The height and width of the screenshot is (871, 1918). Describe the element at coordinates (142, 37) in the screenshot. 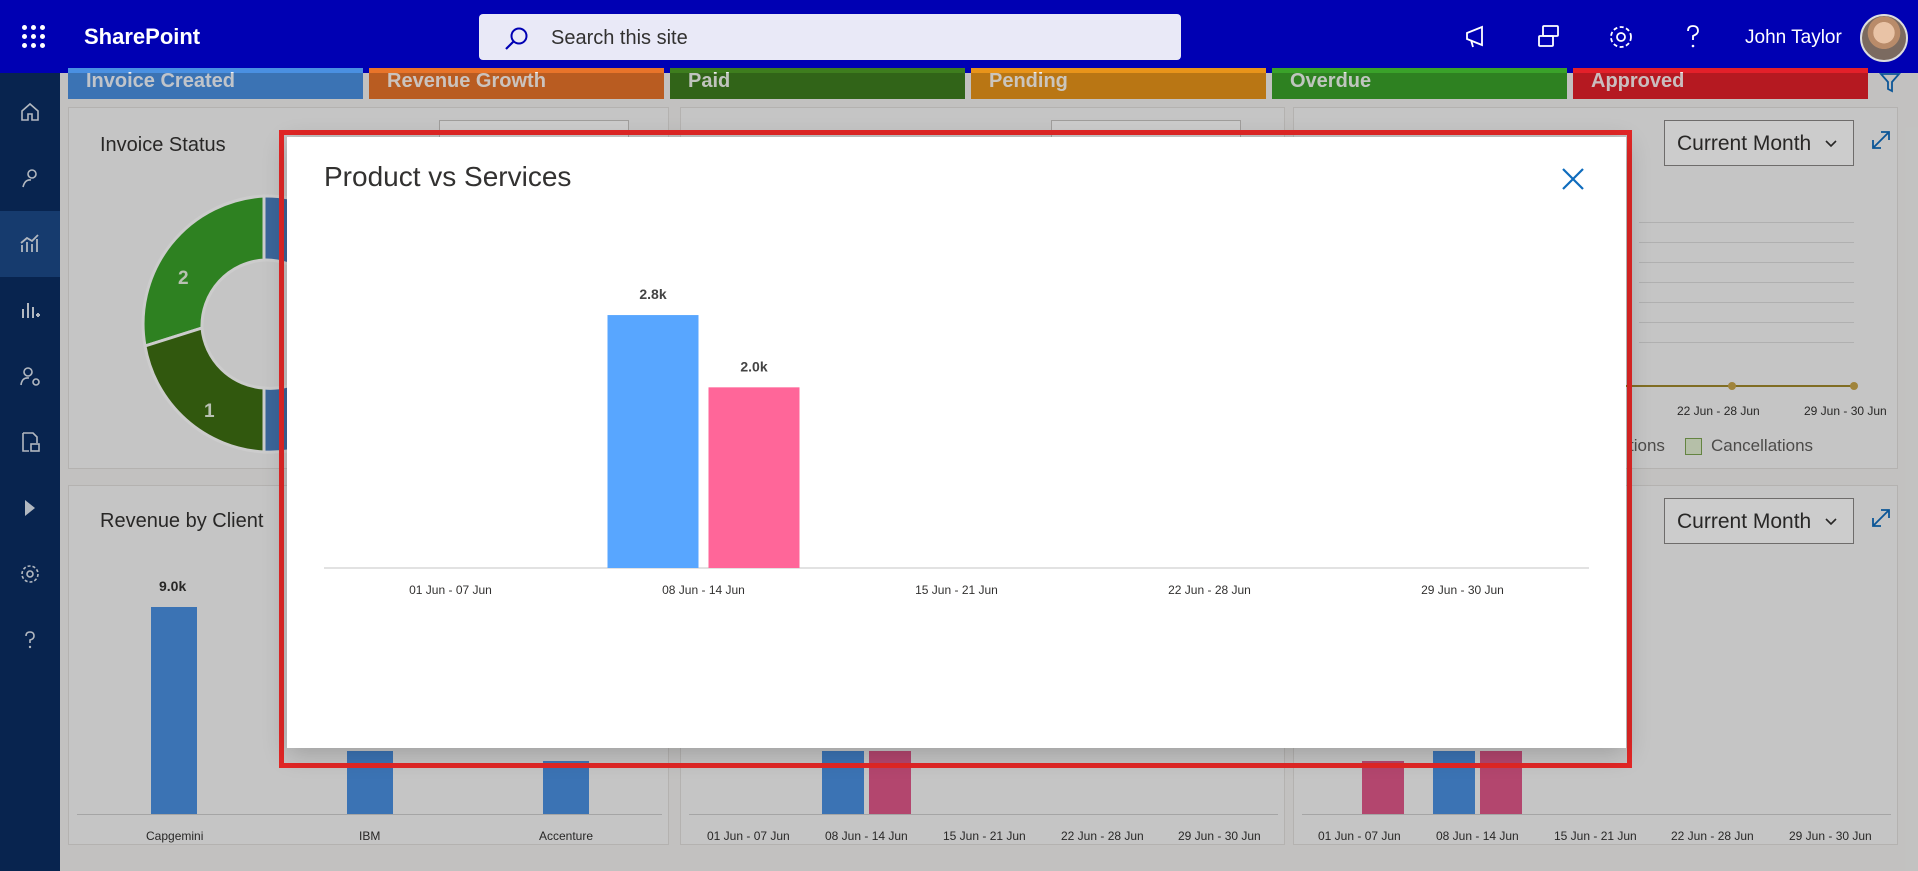

I see `brand-title: SharePoint` at that location.